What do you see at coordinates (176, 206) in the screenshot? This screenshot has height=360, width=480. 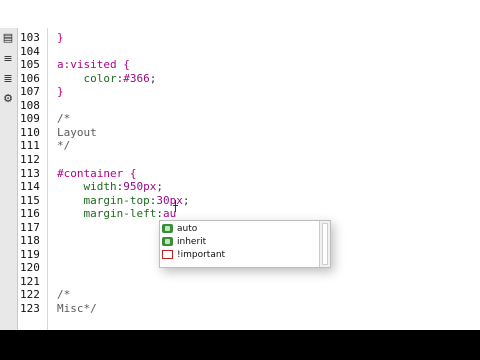 I see `text-cursor-icon` at bounding box center [176, 206].